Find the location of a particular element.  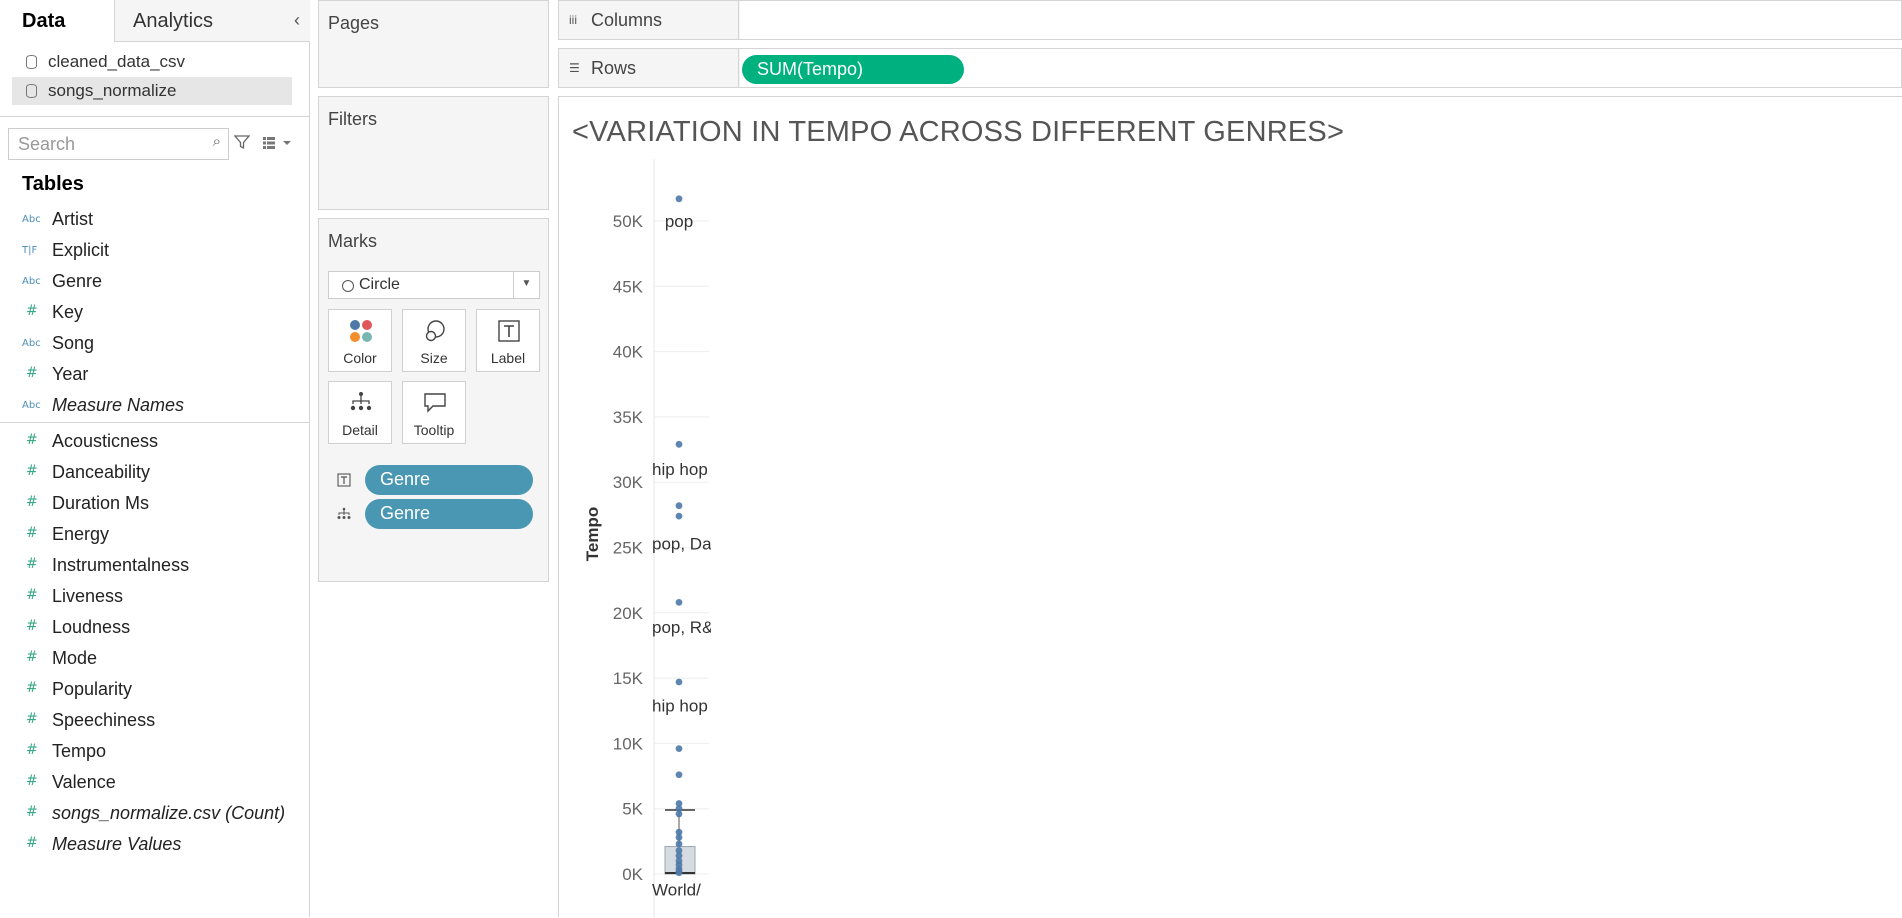

field-item-speechiness: # Speechiness is located at coordinates (155, 722).